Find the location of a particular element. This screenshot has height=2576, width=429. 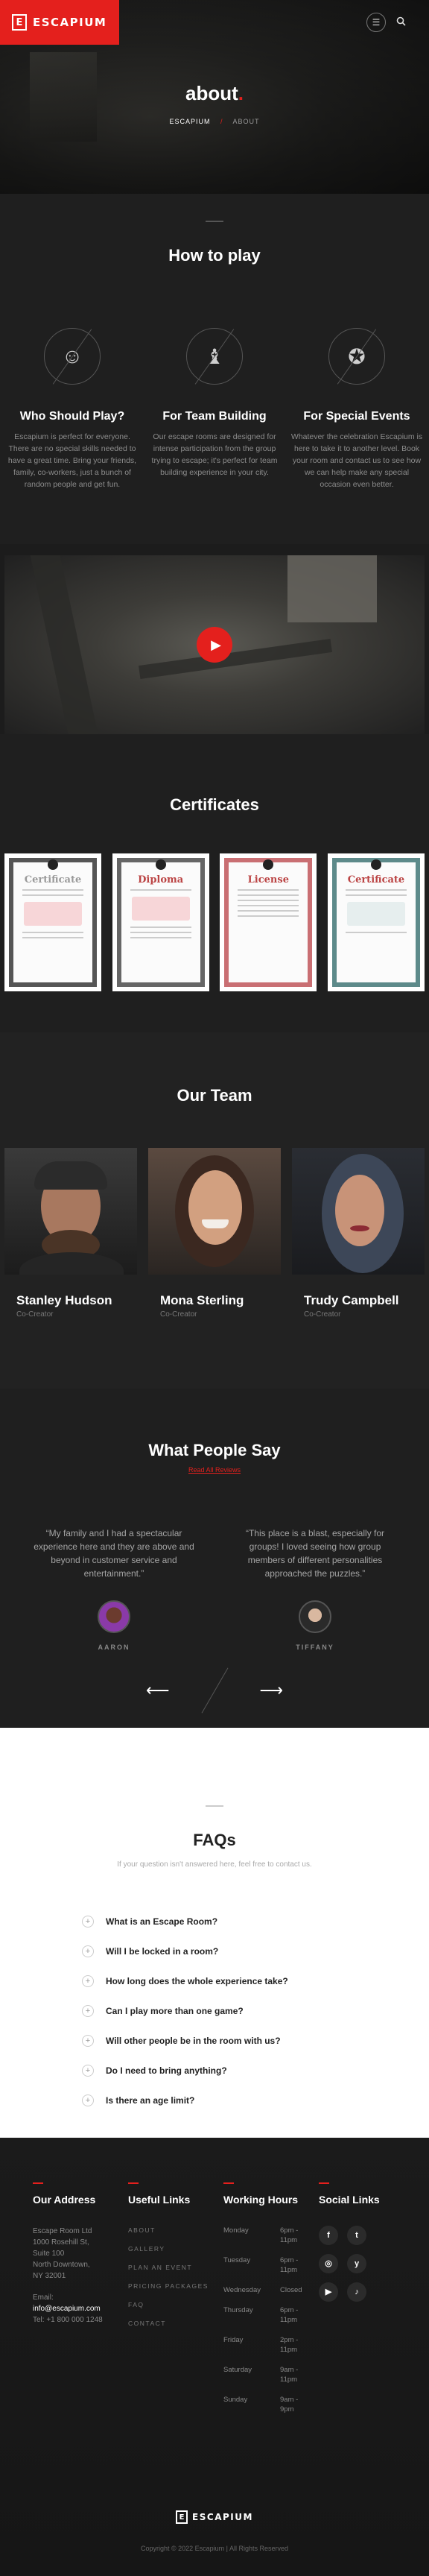

hours-row: Thursday 6pm - 11pm is located at coordinates (261, 2315).